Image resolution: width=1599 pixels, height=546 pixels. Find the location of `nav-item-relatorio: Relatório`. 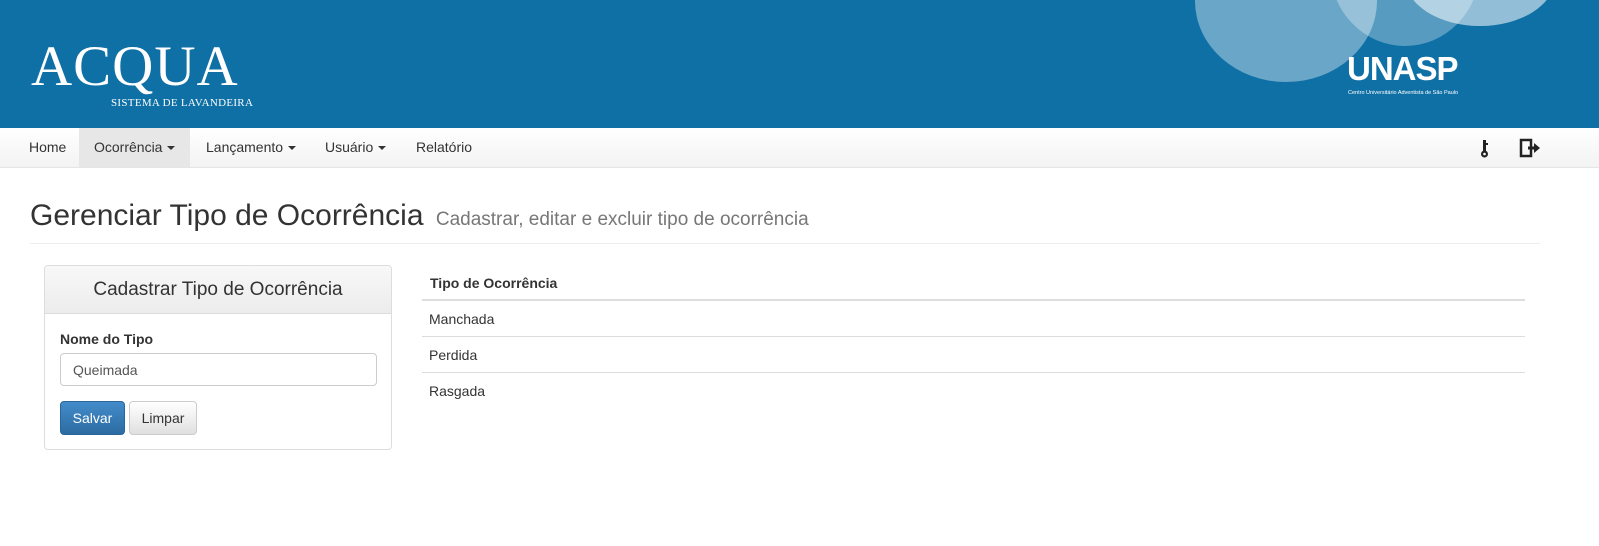

nav-item-relatorio: Relatório is located at coordinates (444, 147).